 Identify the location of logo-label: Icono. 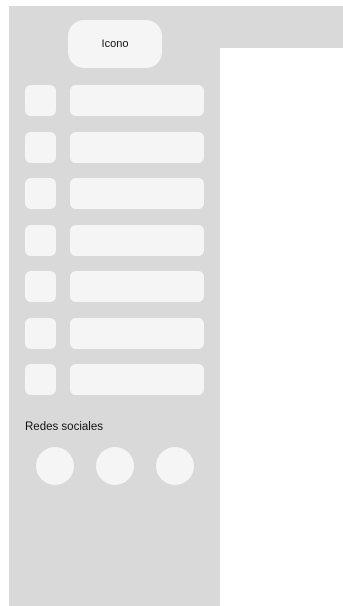
(115, 44).